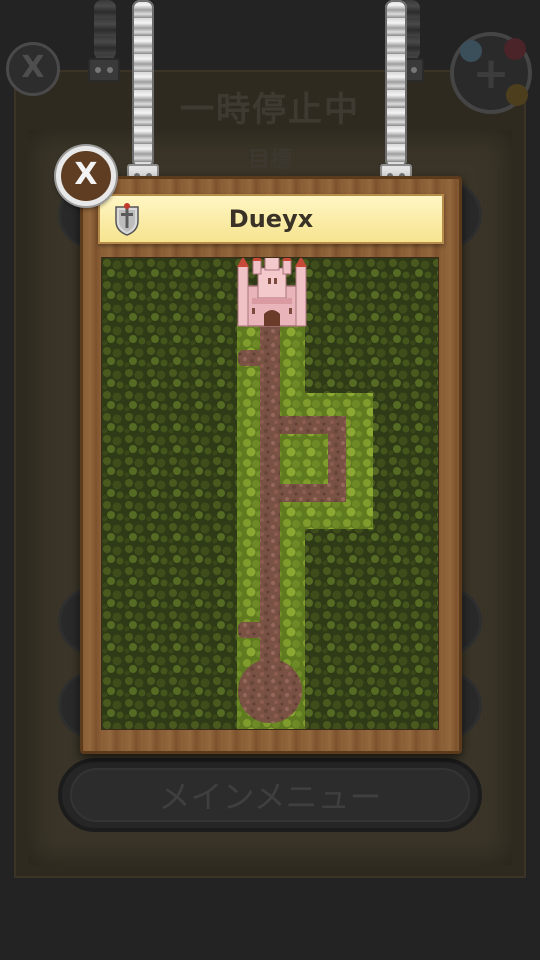 The image size is (540, 960). I want to click on chain-right, so click(396, 84).